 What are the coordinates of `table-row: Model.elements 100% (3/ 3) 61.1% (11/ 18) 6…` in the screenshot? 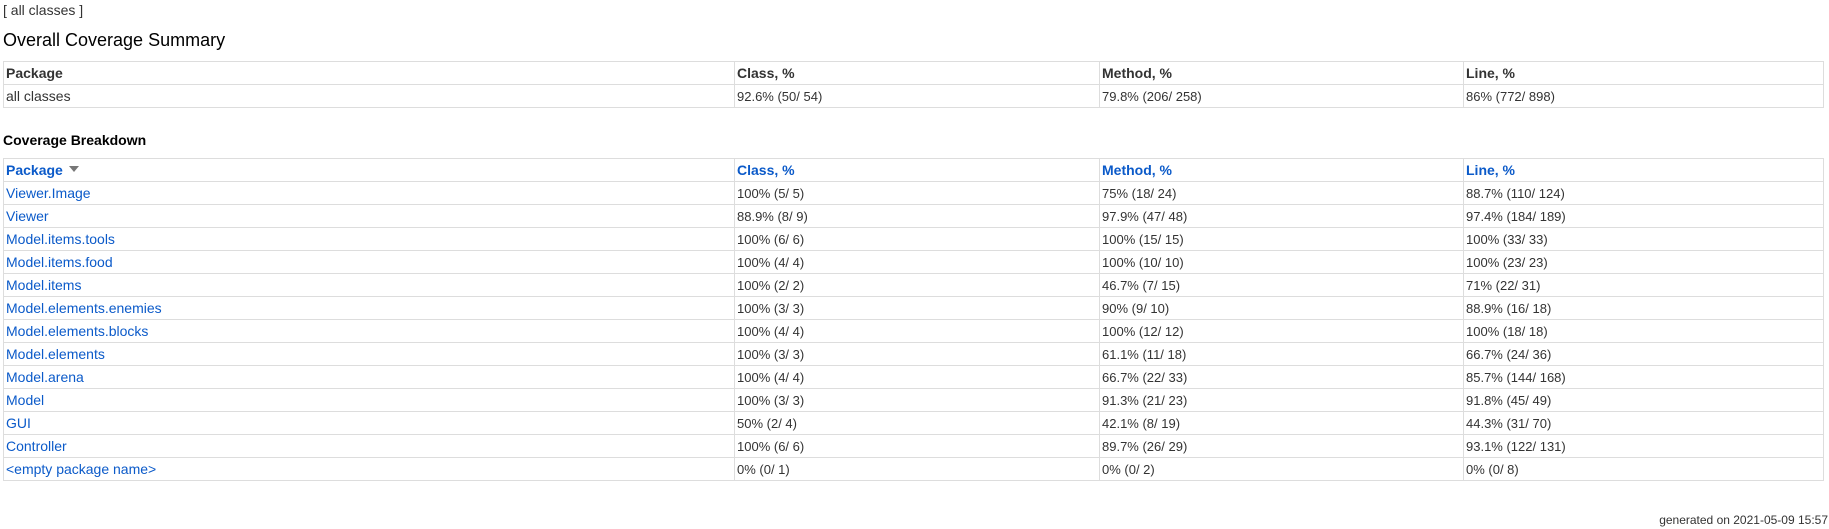 It's located at (913, 354).